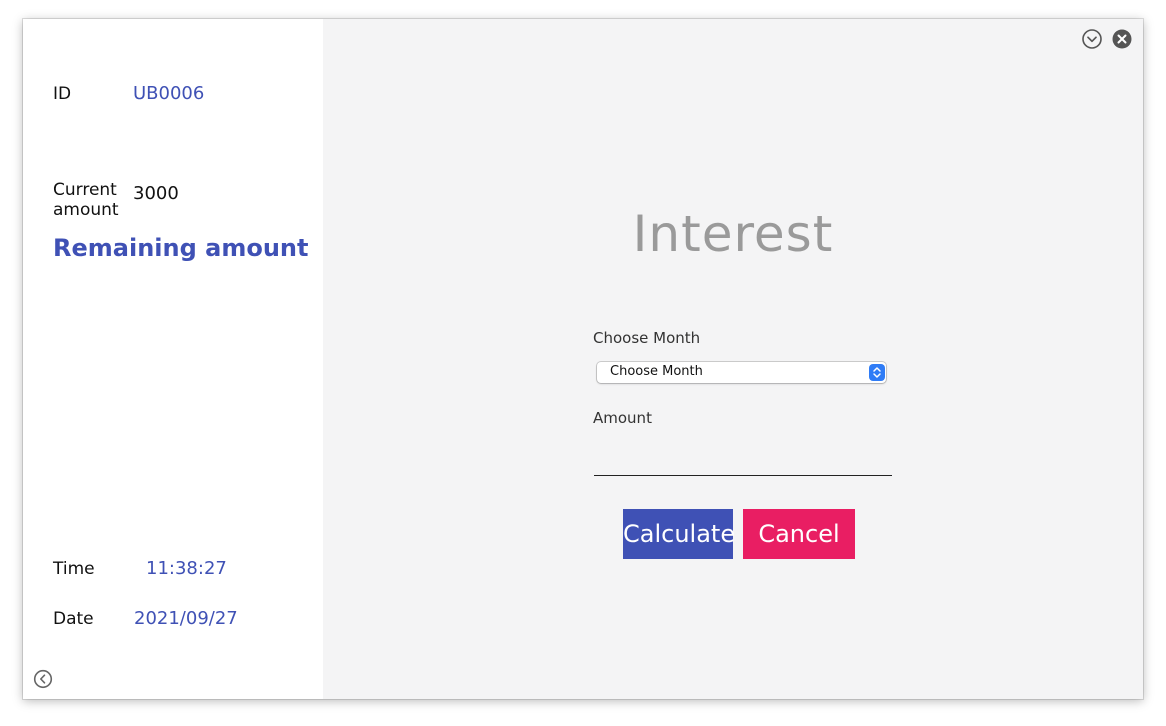 The width and height of the screenshot is (1166, 726). I want to click on remaining-amount-title: Remaining amount, so click(181, 248).